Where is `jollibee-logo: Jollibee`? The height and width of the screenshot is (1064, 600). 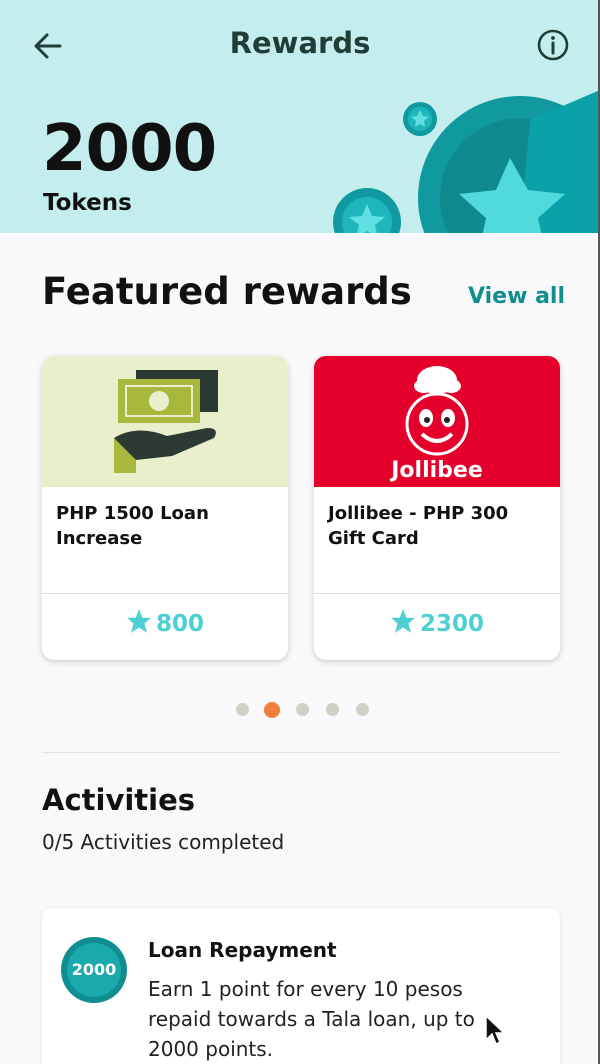
jollibee-logo: Jollibee is located at coordinates (437, 421).